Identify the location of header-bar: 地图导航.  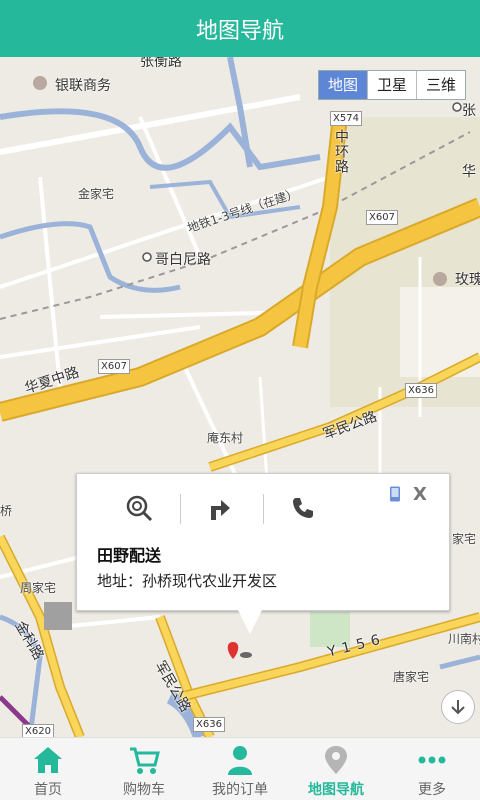
(240, 28).